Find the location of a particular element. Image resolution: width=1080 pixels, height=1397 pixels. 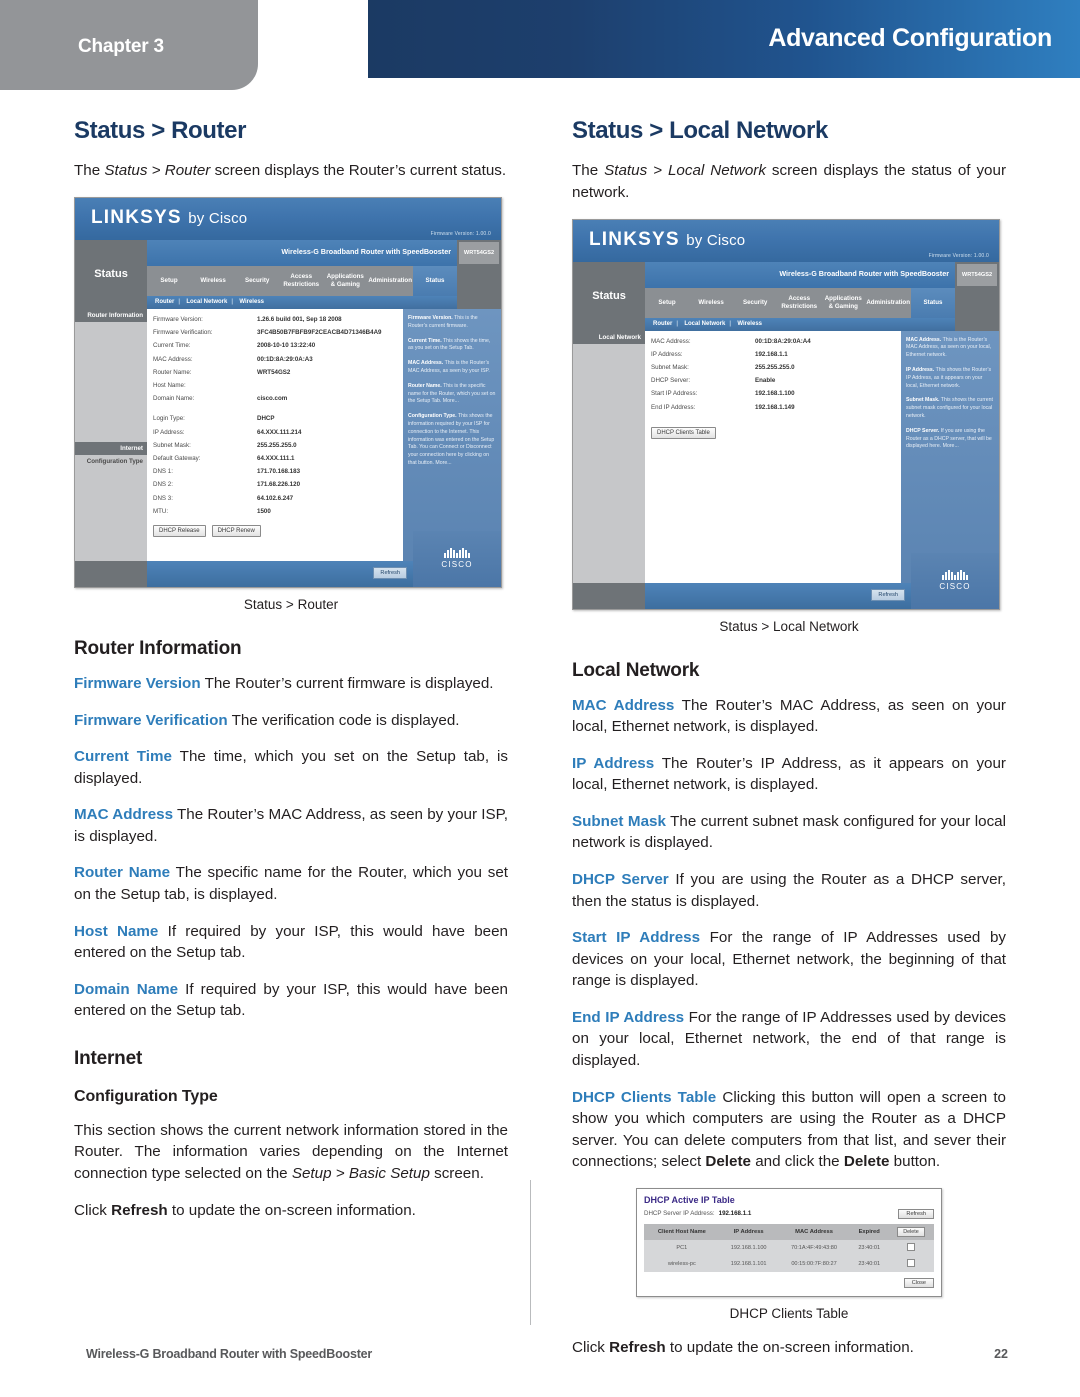

router-ui-button-row: DHCP Clients Table is located at coordinates (773, 432).